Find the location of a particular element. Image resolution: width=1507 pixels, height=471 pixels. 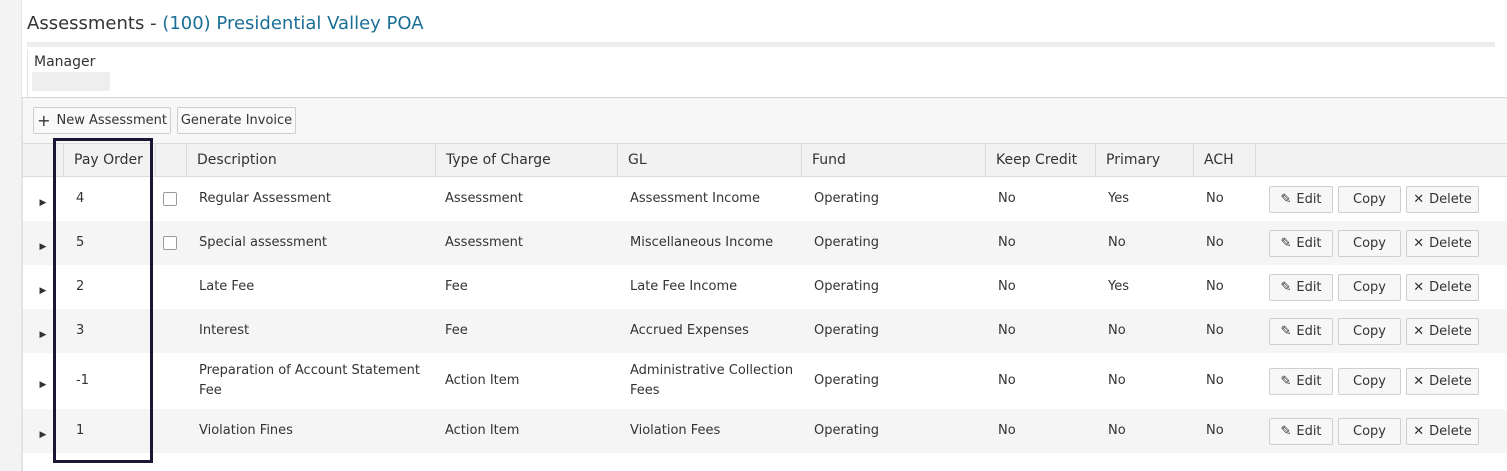

gl-cell: Administrative Collection Fees is located at coordinates (712, 380).